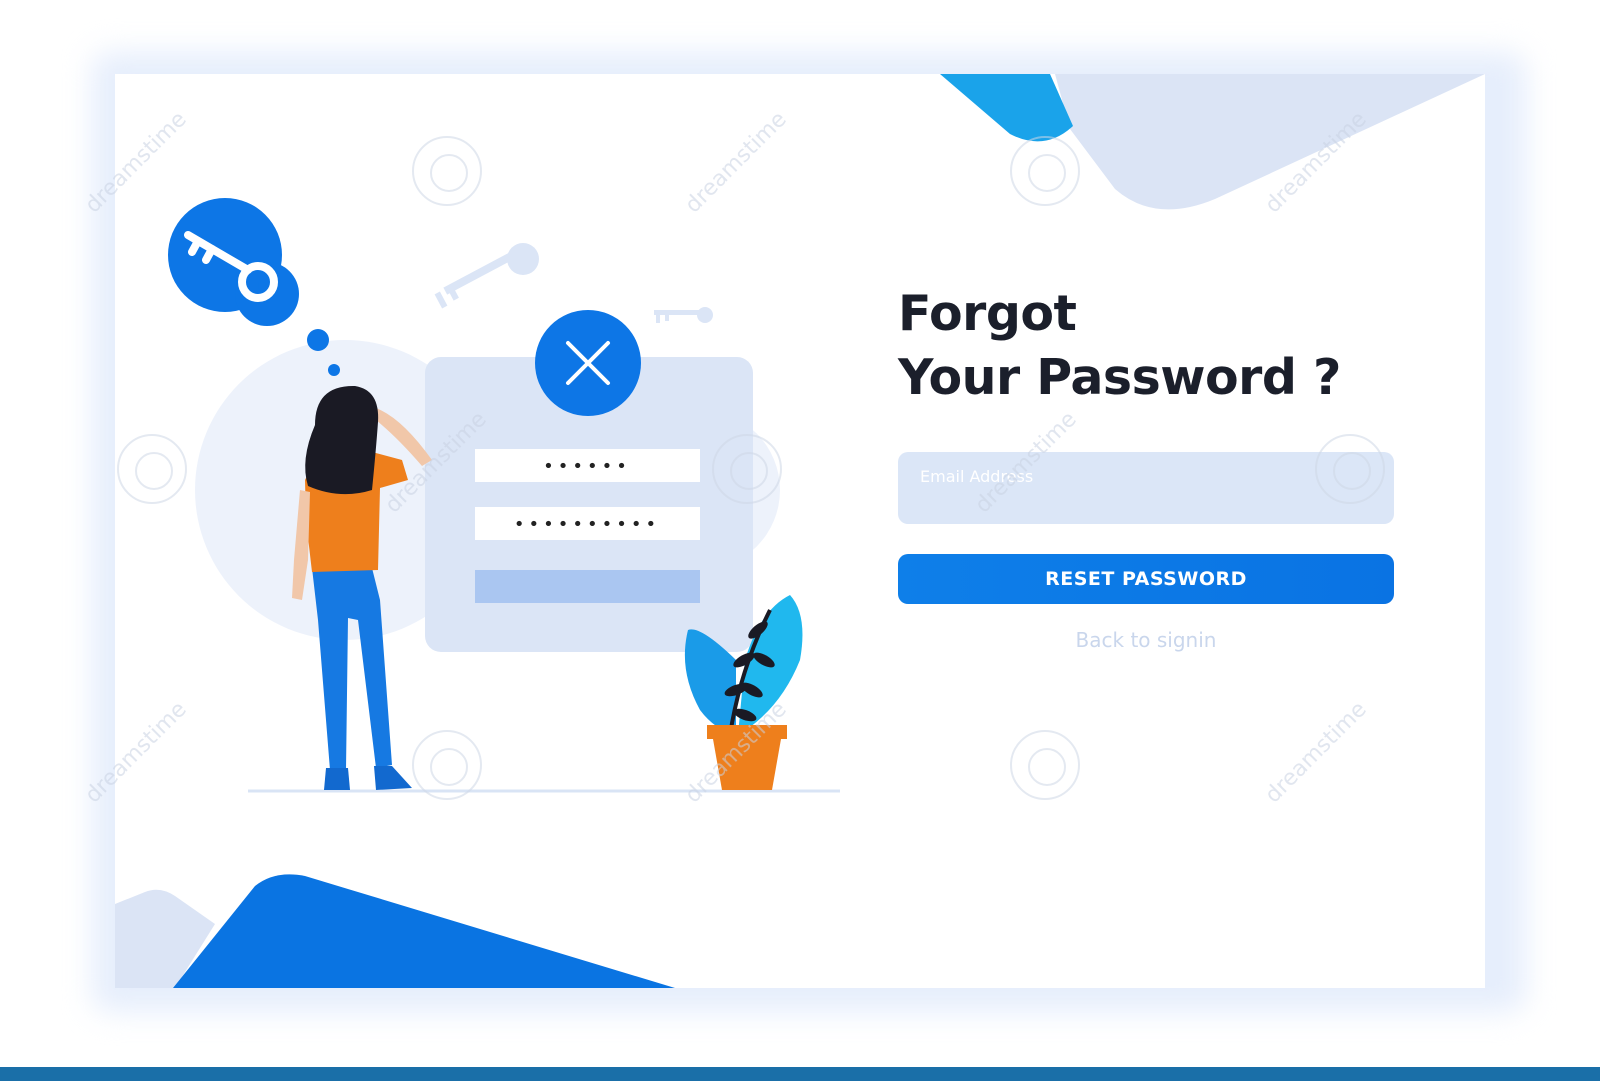  I want to click on page-title: Forgot Your Password ?, so click(1119, 346).